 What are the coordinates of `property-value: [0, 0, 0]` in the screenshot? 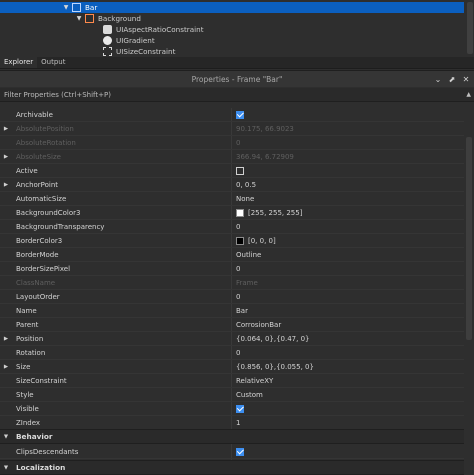 It's located at (262, 241).